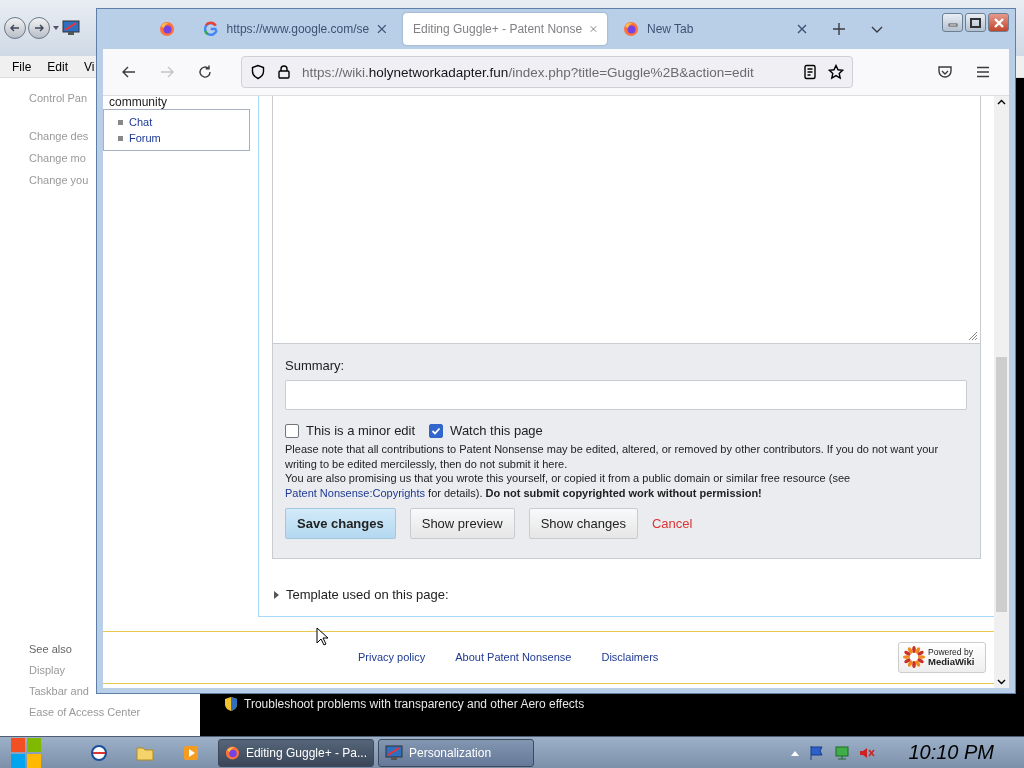 The height and width of the screenshot is (768, 1024). I want to click on browser-tab: https://www.google.com/se, so click(295, 29).